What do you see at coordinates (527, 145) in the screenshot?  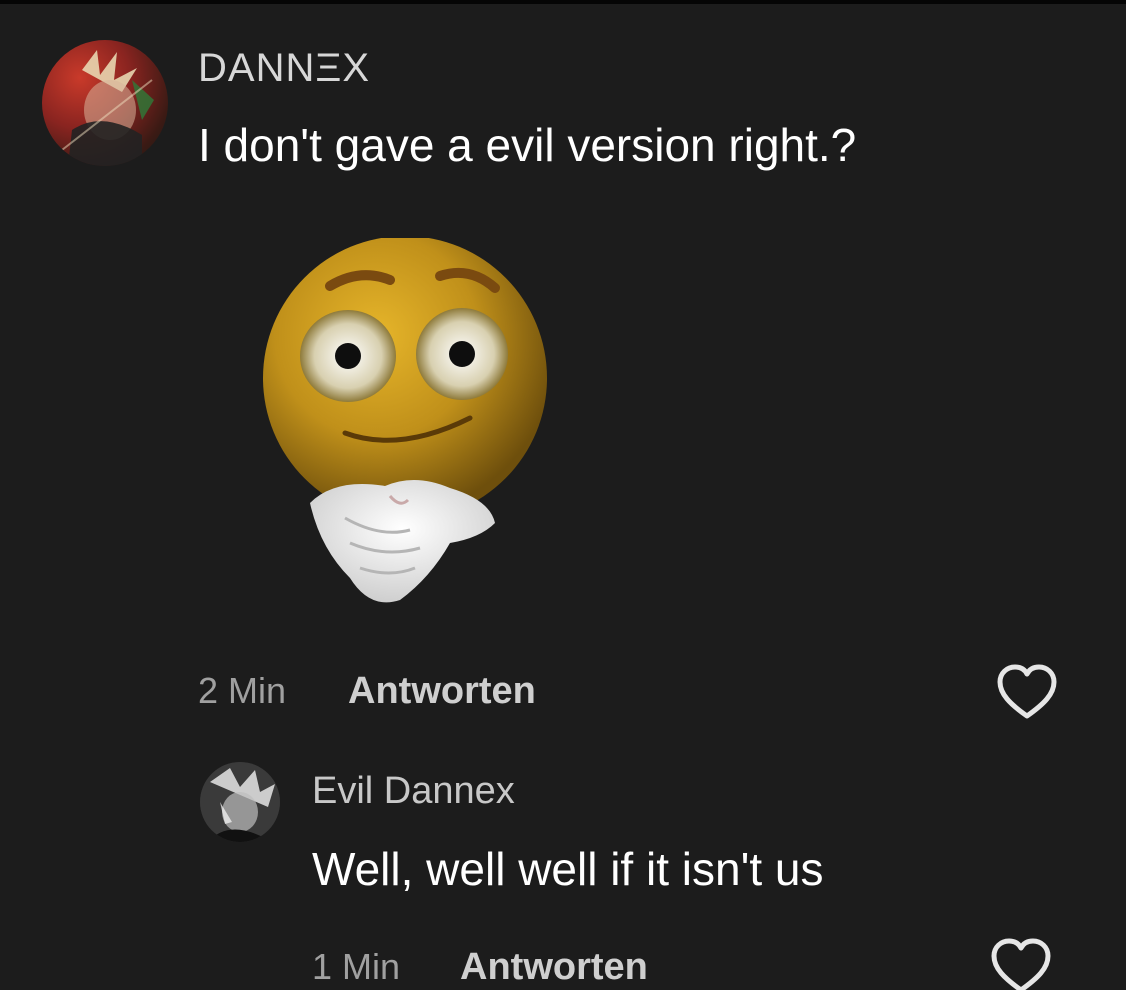 I see `comment-text: I don't gave a evil version right.?` at bounding box center [527, 145].